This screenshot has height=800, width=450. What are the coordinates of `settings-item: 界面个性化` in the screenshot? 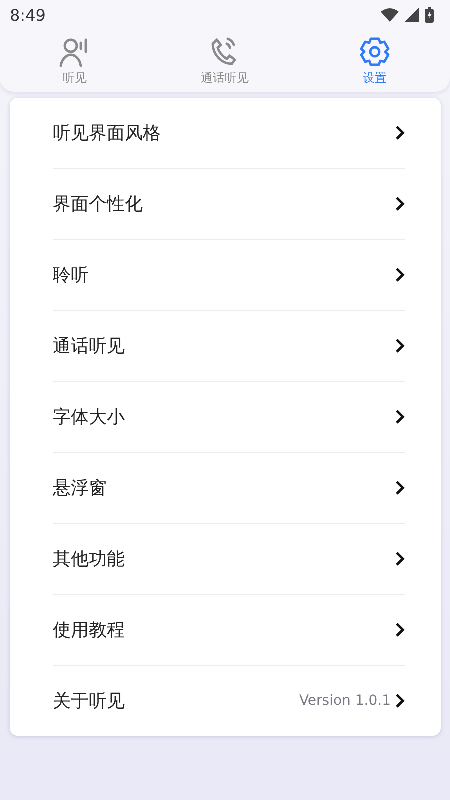 It's located at (224, 204).